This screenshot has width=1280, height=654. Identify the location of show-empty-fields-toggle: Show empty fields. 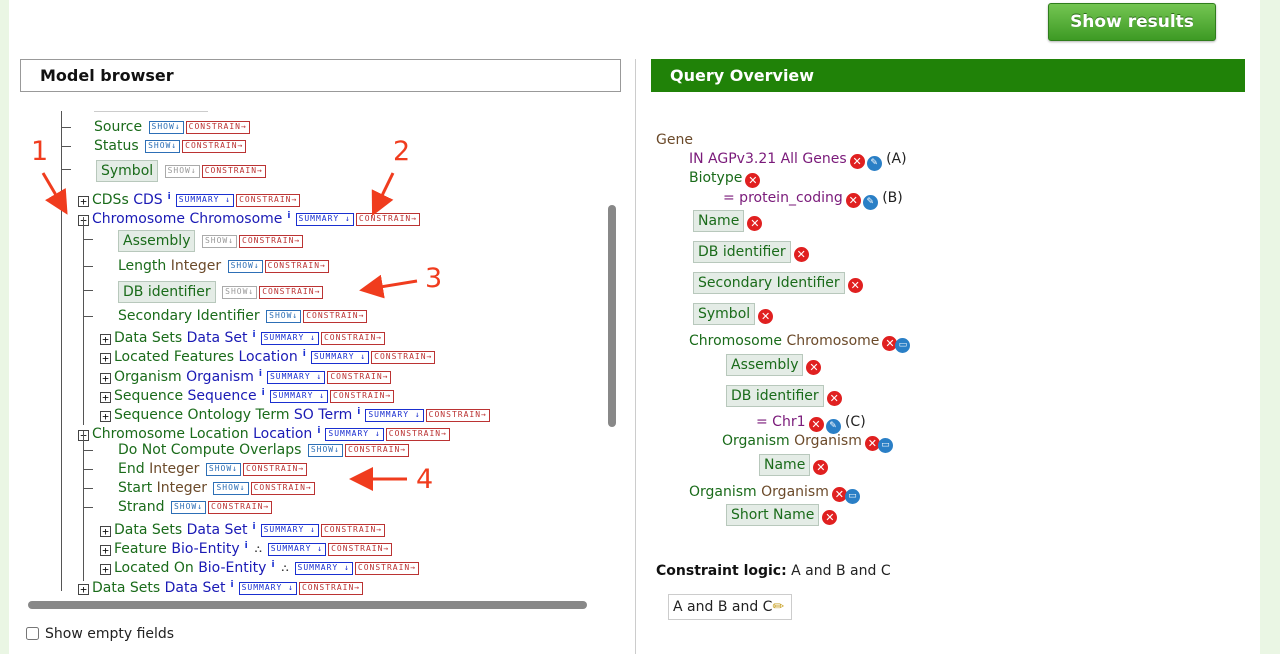
(100, 634).